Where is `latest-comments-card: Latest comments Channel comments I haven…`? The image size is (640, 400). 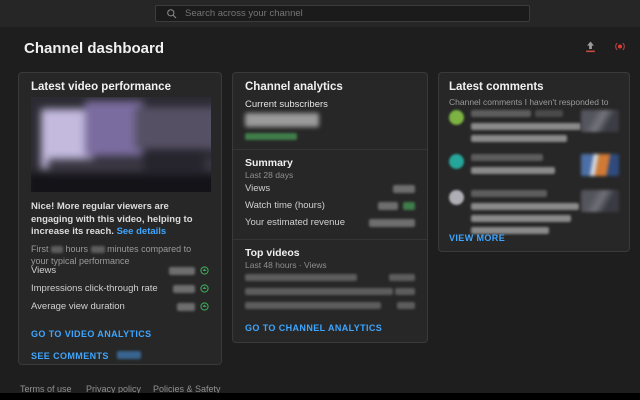
latest-comments-card: Latest comments Channel comments I haven… is located at coordinates (534, 162).